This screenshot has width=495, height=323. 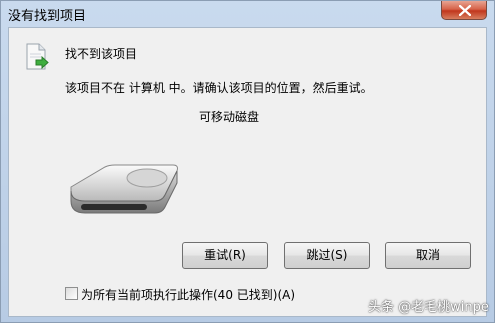 I want to click on apply-all-label: 为所有当前项执行此操作(40 已找到)(A), so click(x=188, y=294).